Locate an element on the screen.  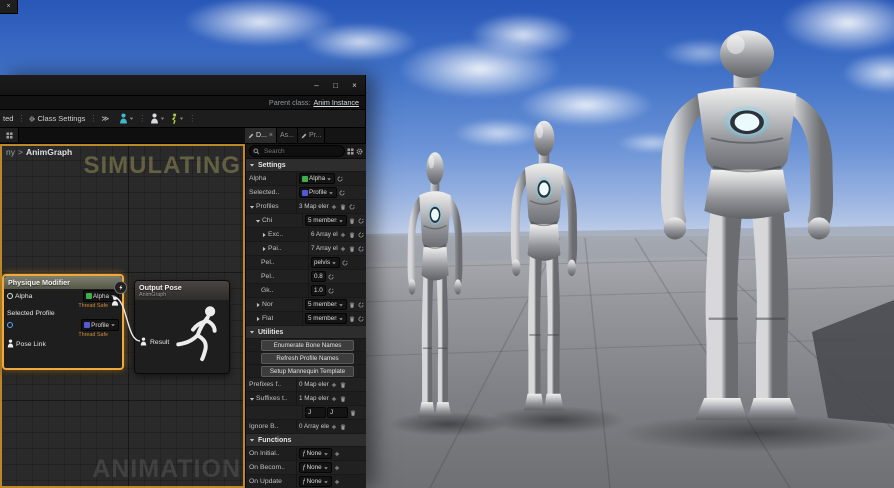
enumerate-bone-names-button: Enumerate Bone Names is located at coordinates (307, 345).